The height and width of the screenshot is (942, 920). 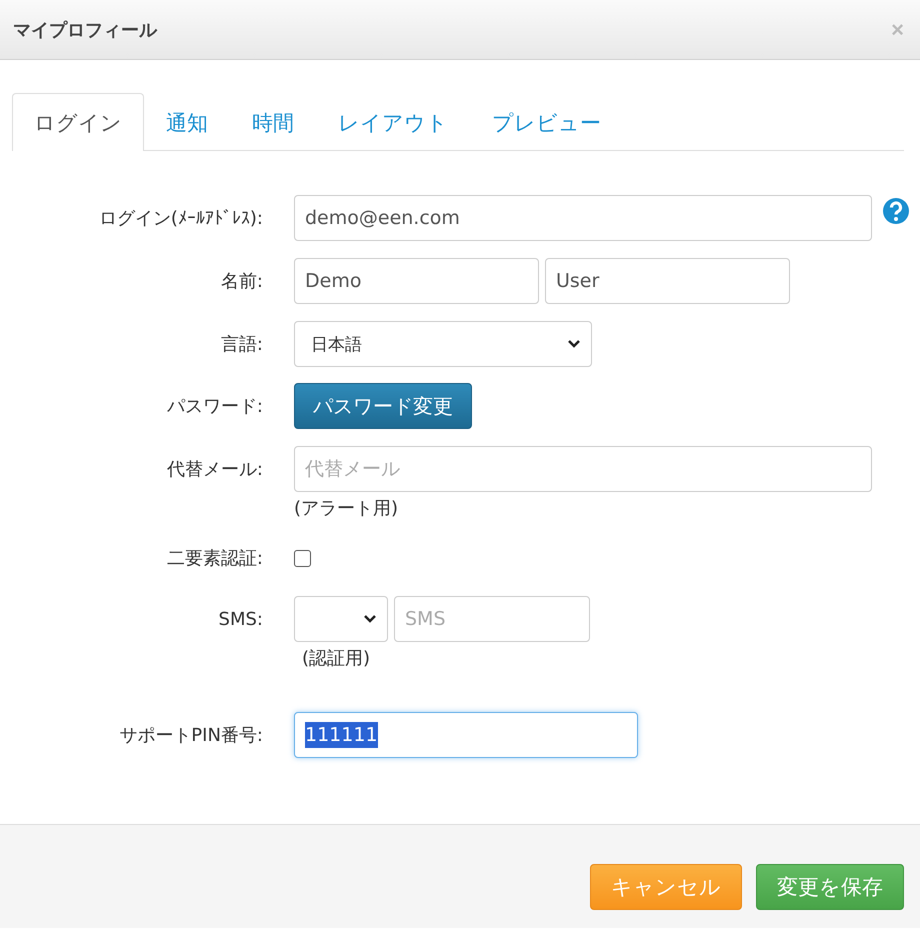 I want to click on tab: ログイン, so click(x=78, y=122).